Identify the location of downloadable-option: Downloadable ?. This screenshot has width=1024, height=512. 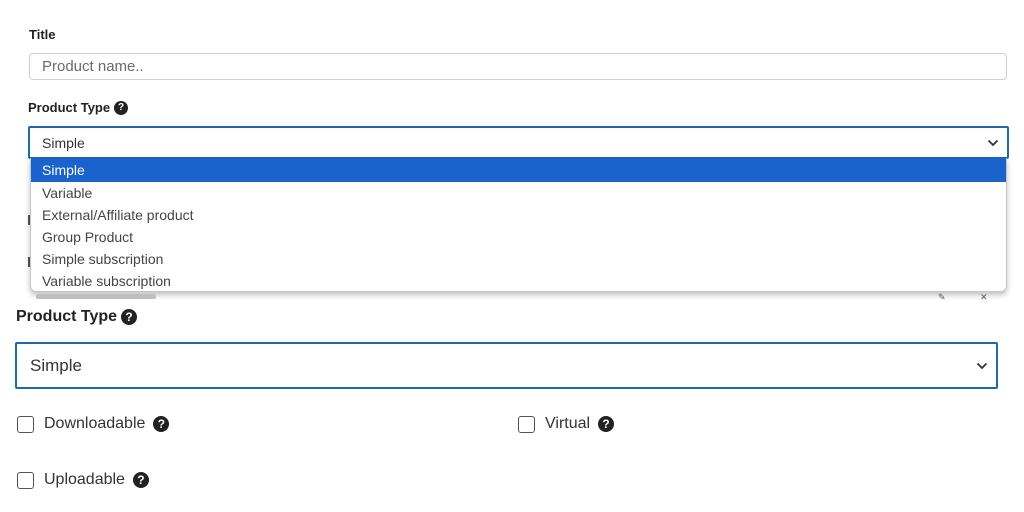
(93, 424).